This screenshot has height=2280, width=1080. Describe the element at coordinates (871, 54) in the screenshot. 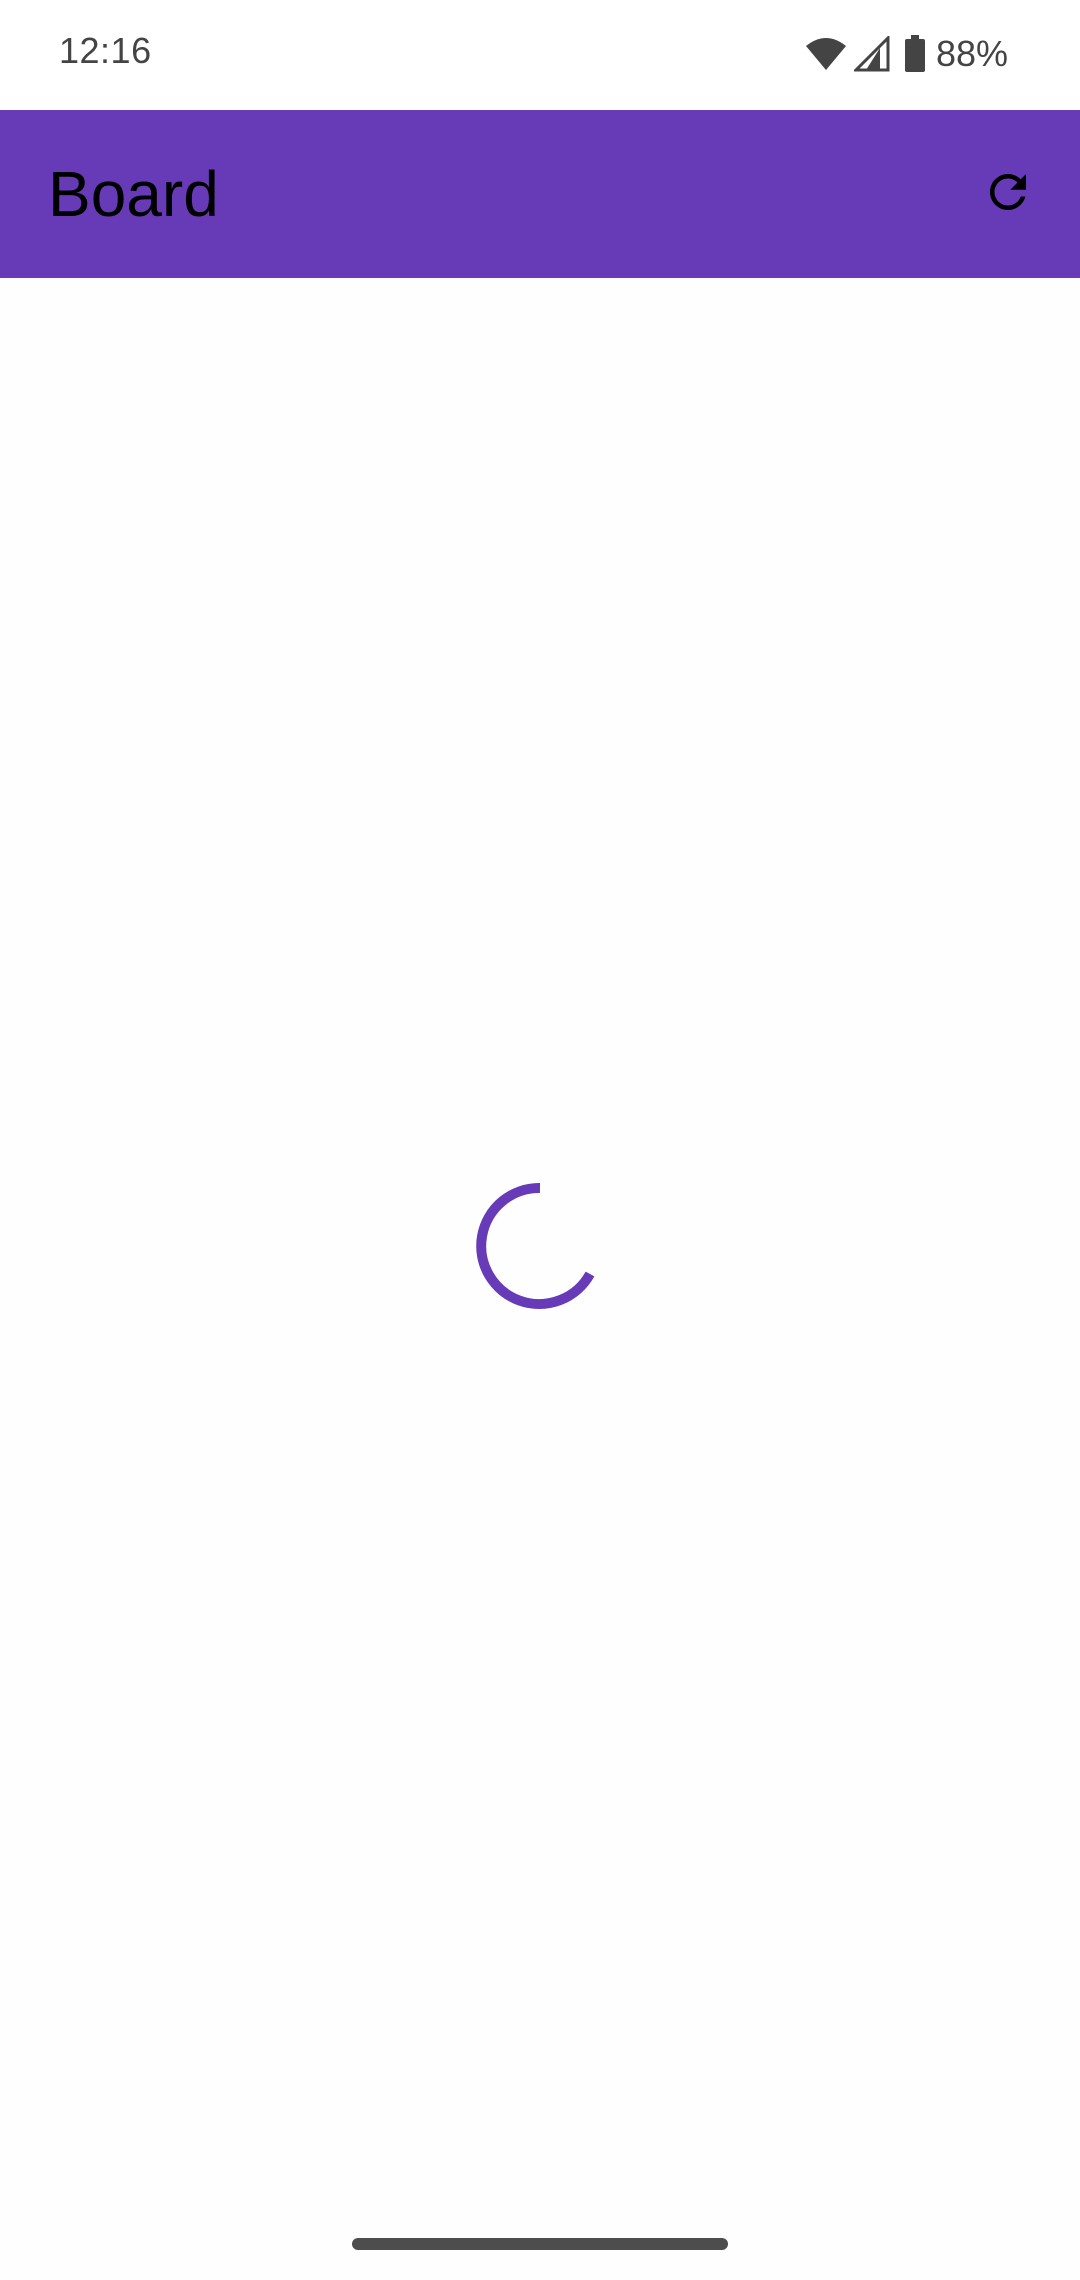

I see `cell-signal-icon` at that location.